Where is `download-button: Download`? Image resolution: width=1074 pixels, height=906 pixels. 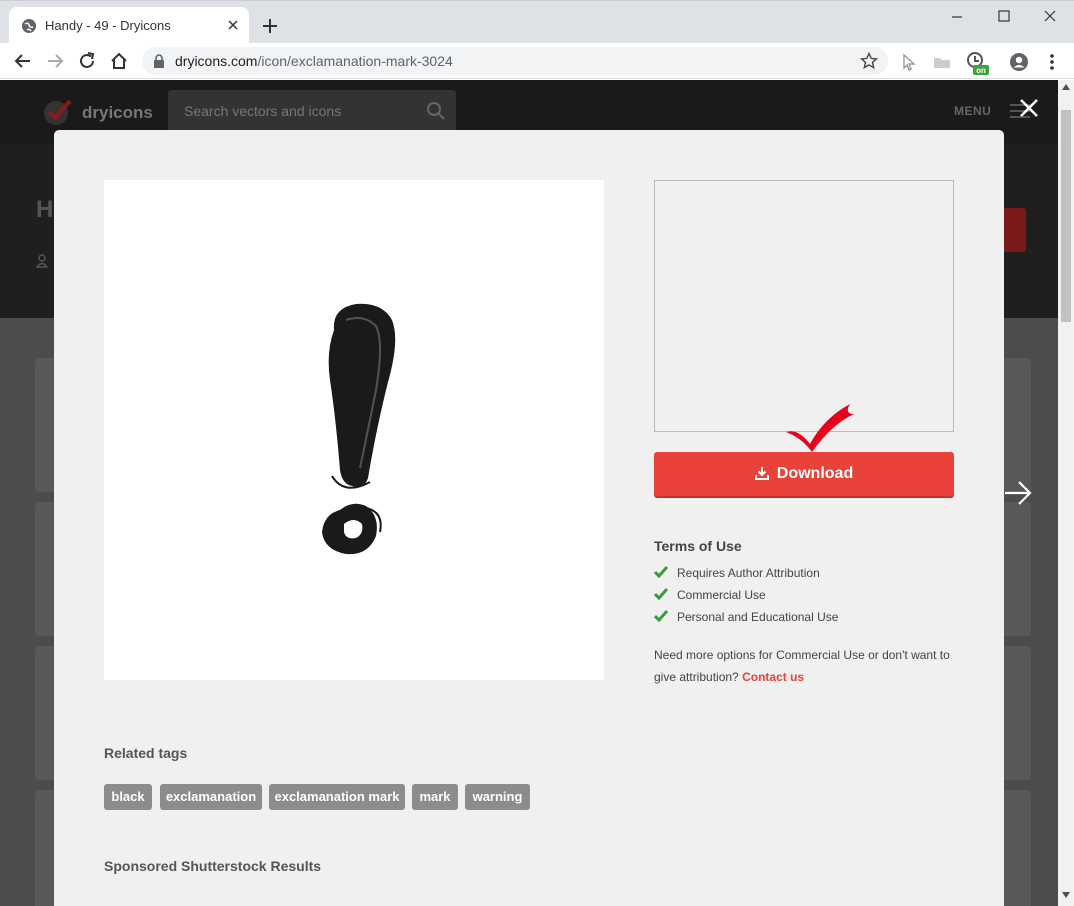
download-button: Download is located at coordinates (804, 474).